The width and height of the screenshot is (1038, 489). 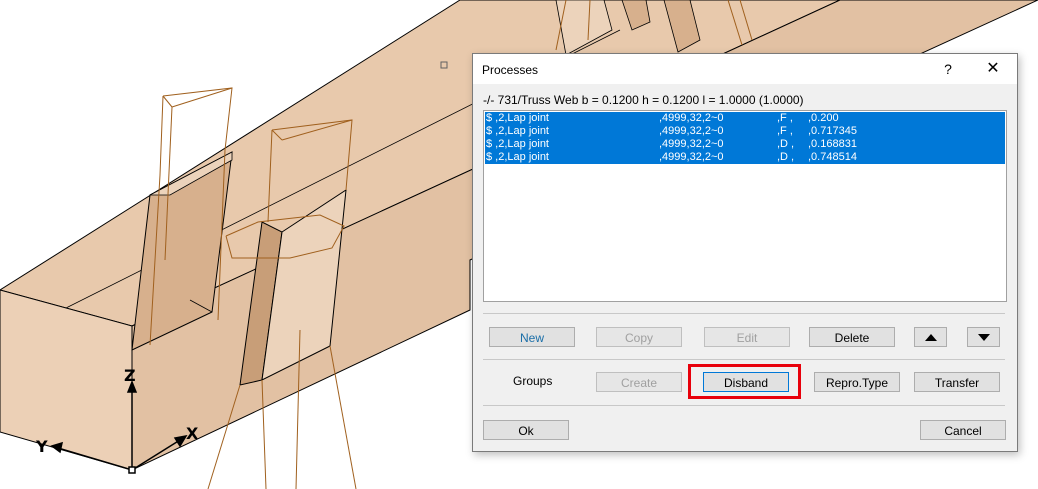 I want to click on edit-button: Edit, so click(x=747, y=337).